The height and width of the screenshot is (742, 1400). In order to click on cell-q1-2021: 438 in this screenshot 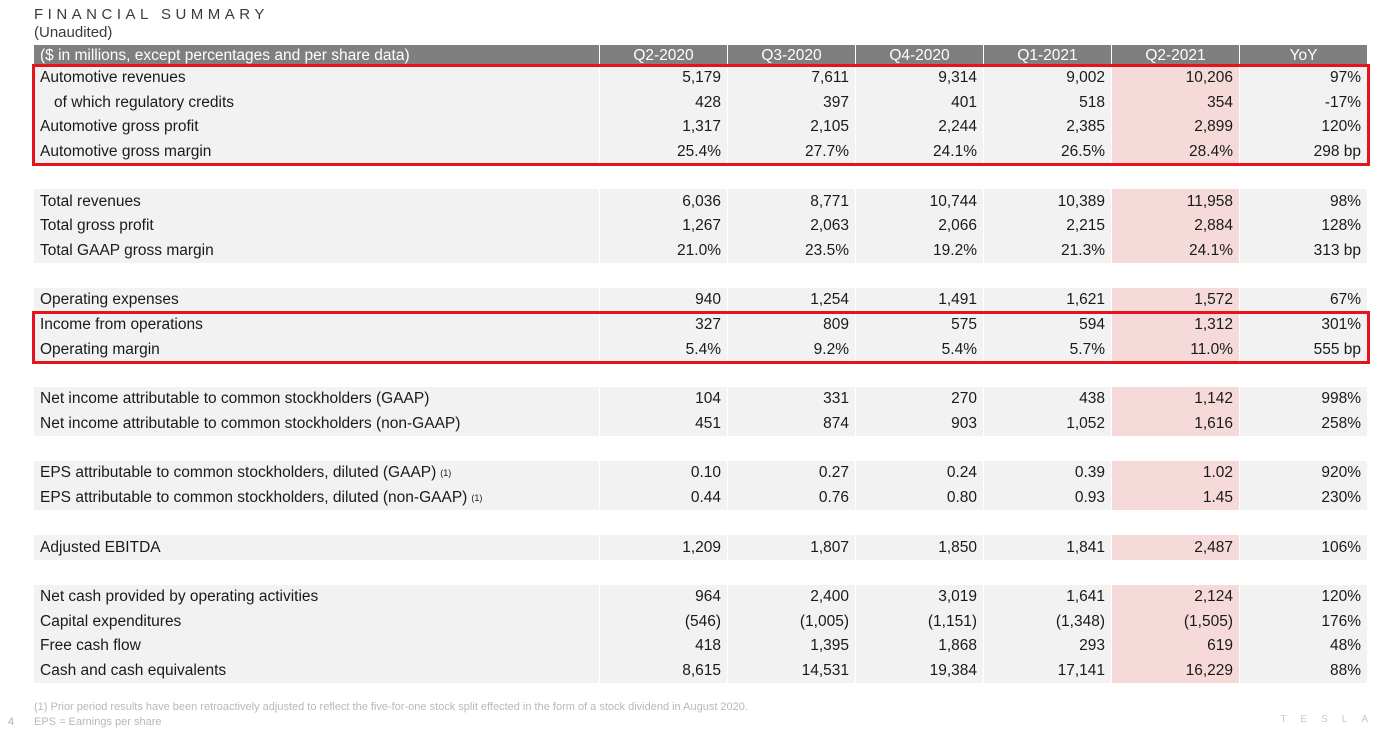, I will do `click(1048, 399)`.